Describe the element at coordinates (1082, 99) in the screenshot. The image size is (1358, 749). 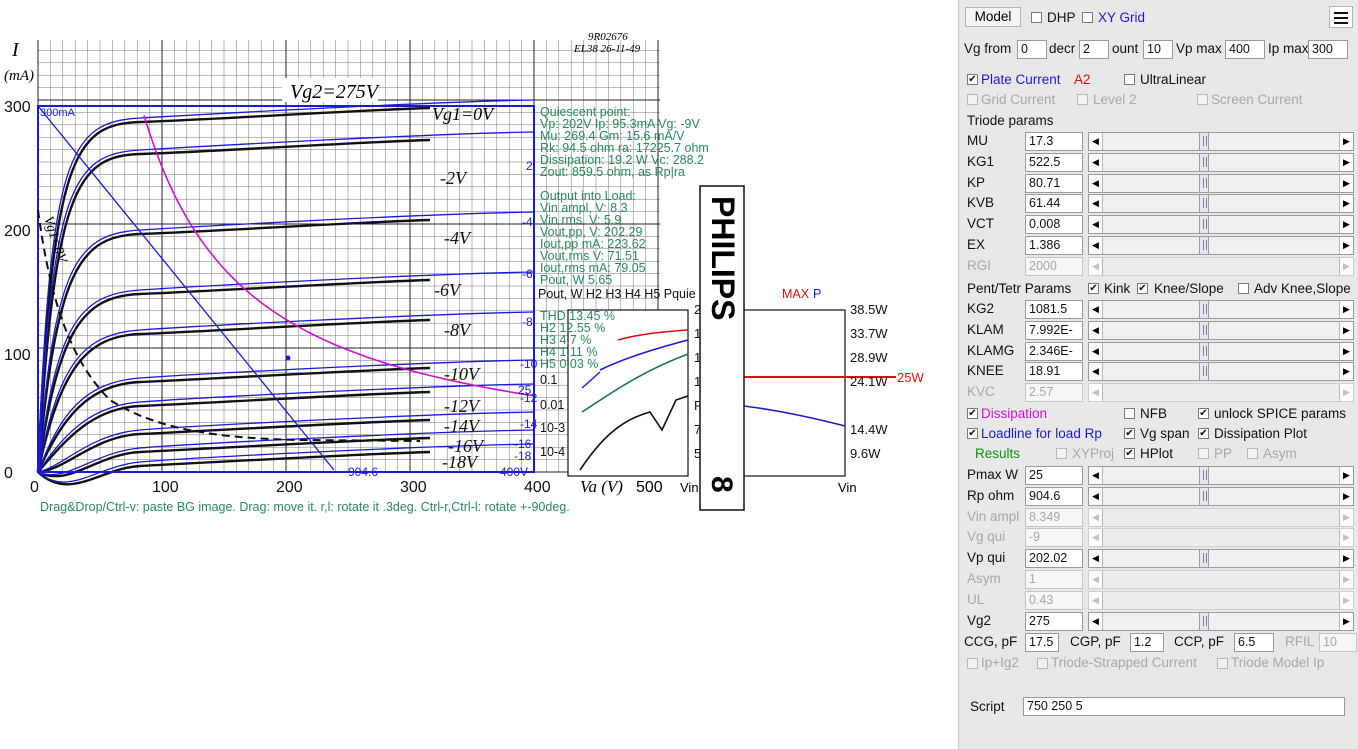
I see `level2-checkbox` at that location.